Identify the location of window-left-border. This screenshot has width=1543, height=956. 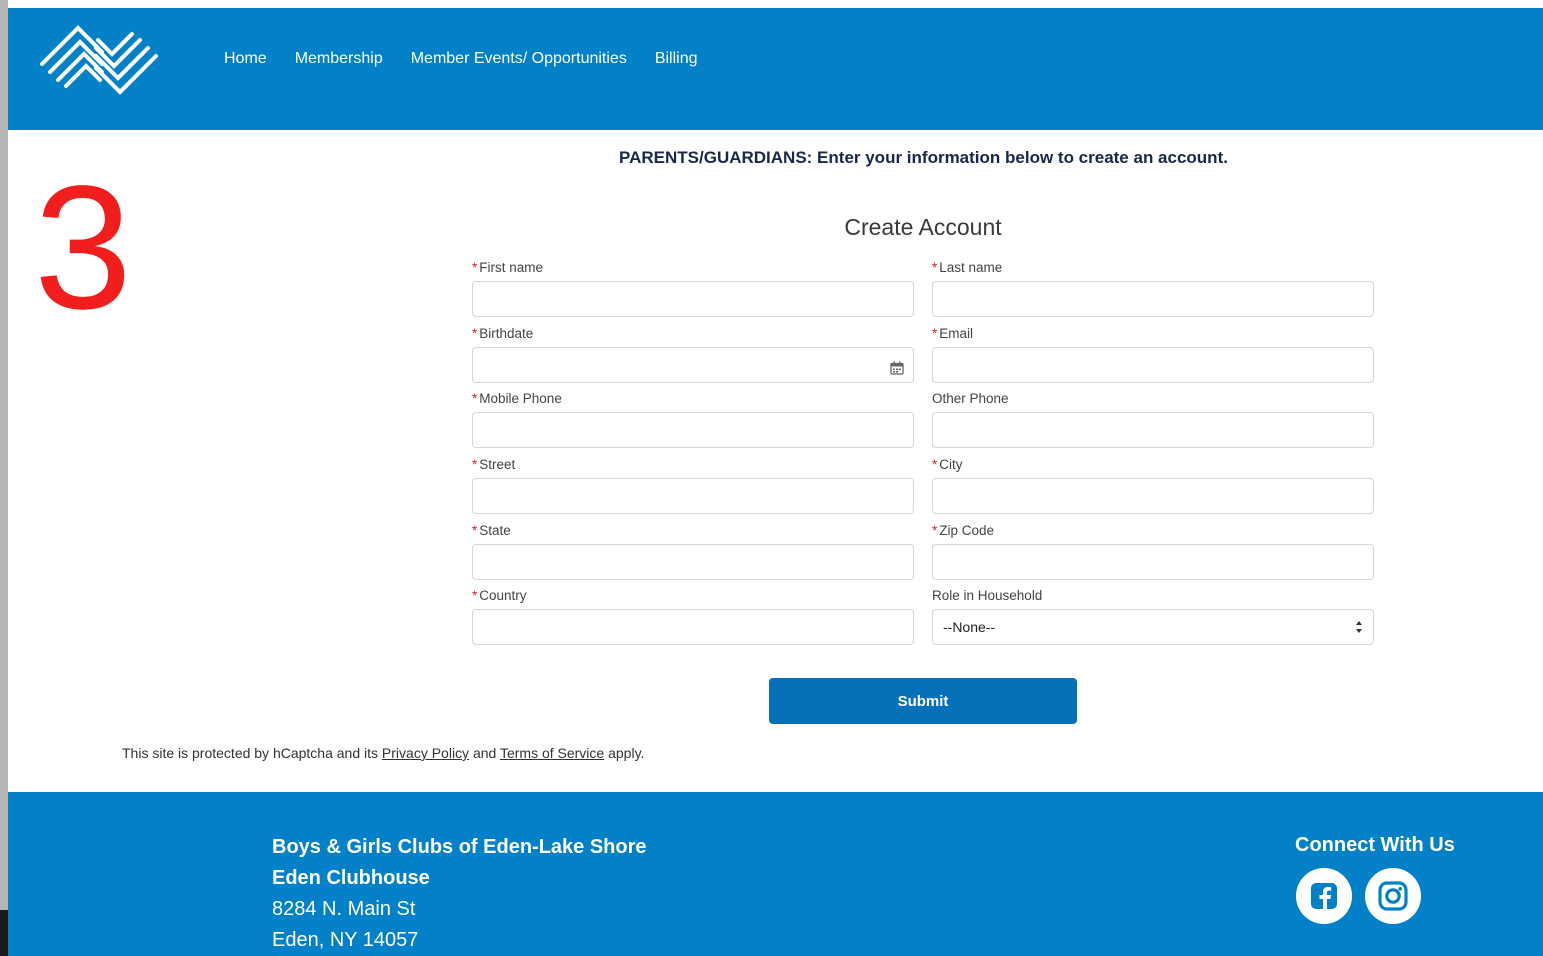
(4, 478).